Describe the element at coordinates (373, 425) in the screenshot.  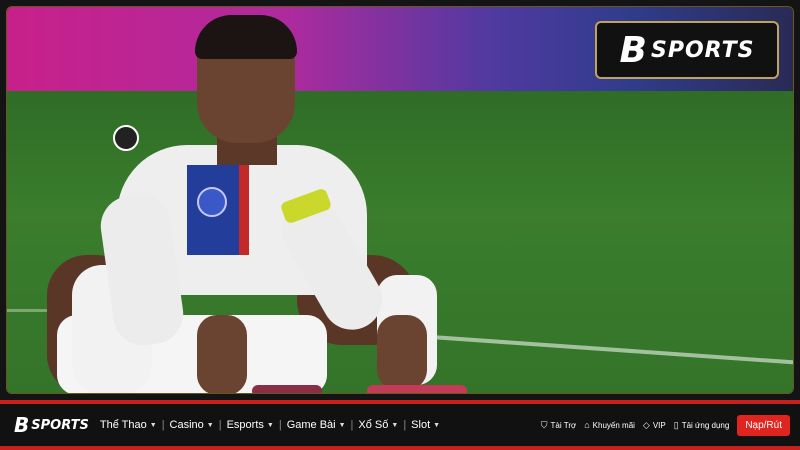
I see `menu-item-label: Xổ Số` at that location.